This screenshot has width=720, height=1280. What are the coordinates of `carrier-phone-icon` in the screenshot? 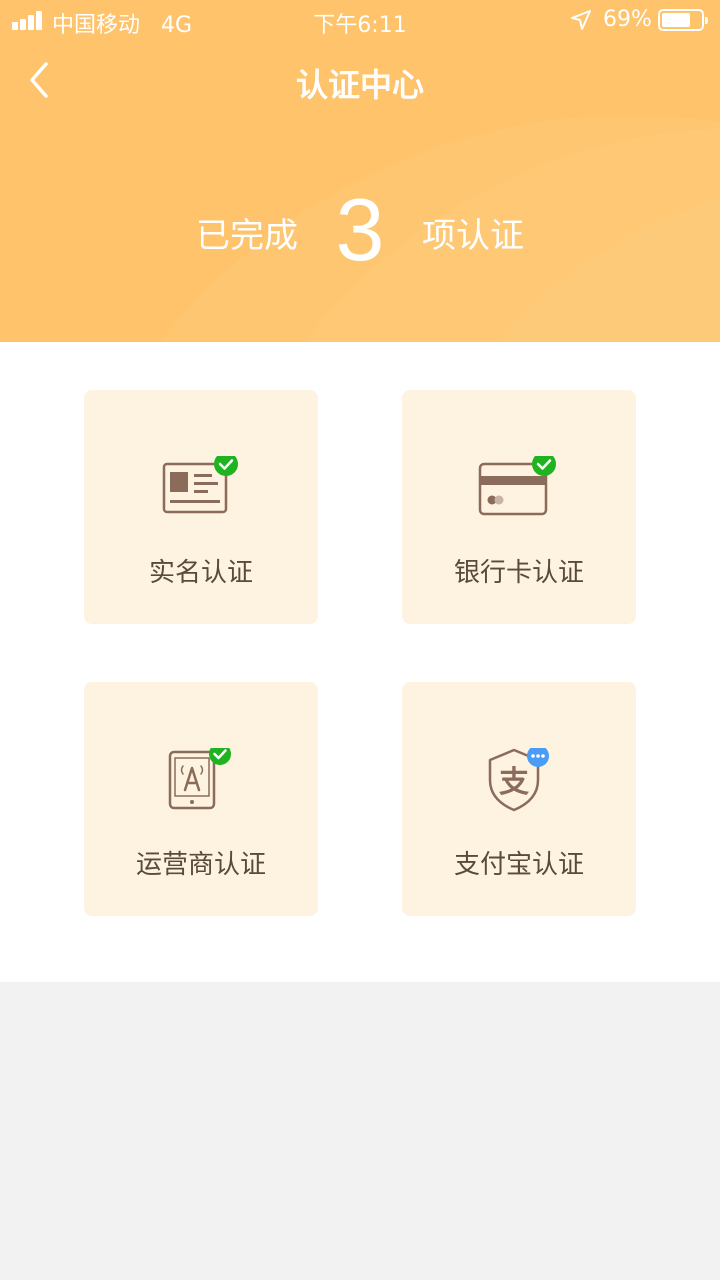 It's located at (199, 779).